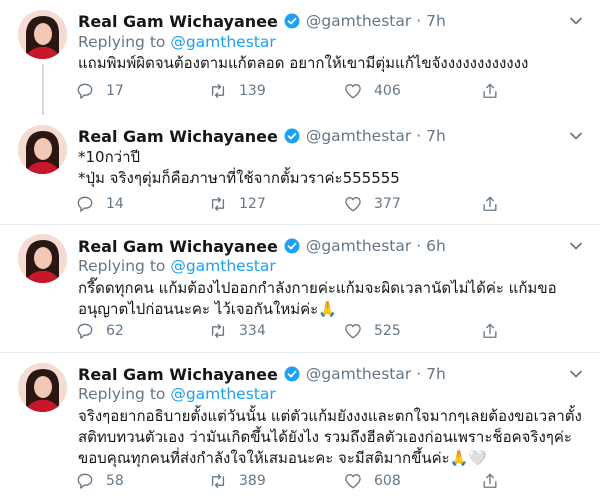 The width and height of the screenshot is (600, 500). I want to click on retweet-count: 334, so click(252, 331).